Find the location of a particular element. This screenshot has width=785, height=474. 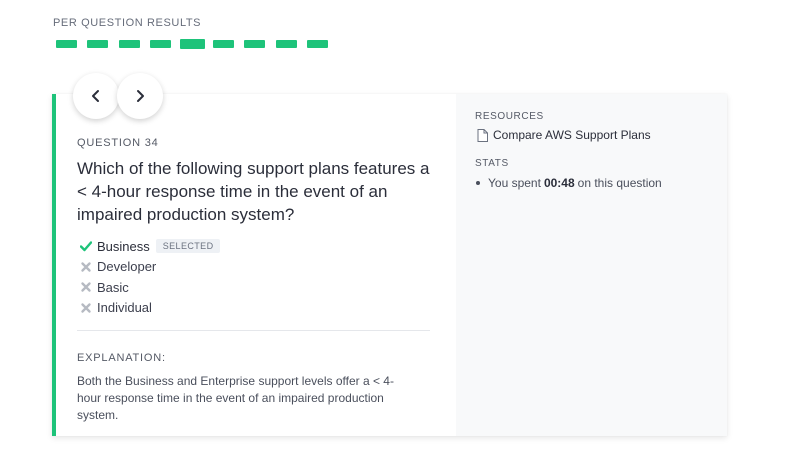

document-icon is located at coordinates (482, 135).